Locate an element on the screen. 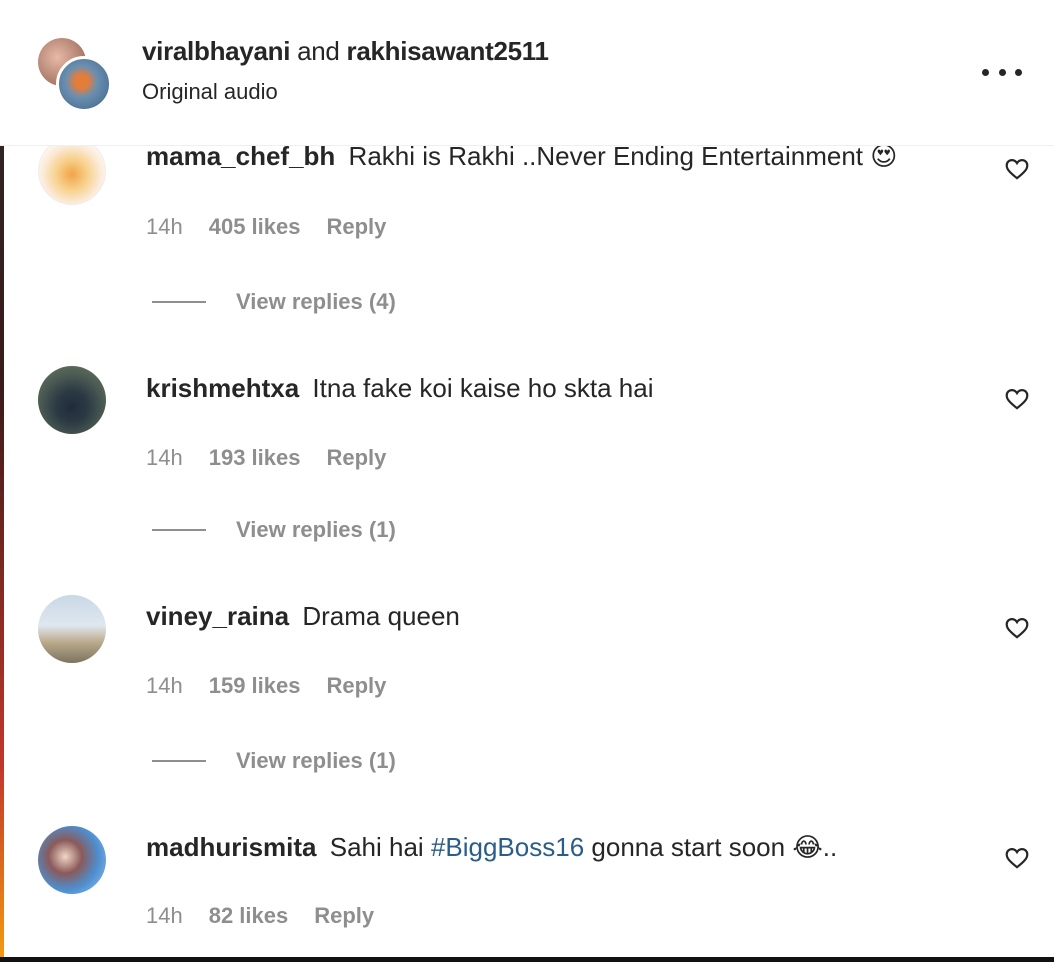 This screenshot has height=962, width=1054. comment-text: Itna fake koi kaise ho skta hai is located at coordinates (483, 388).